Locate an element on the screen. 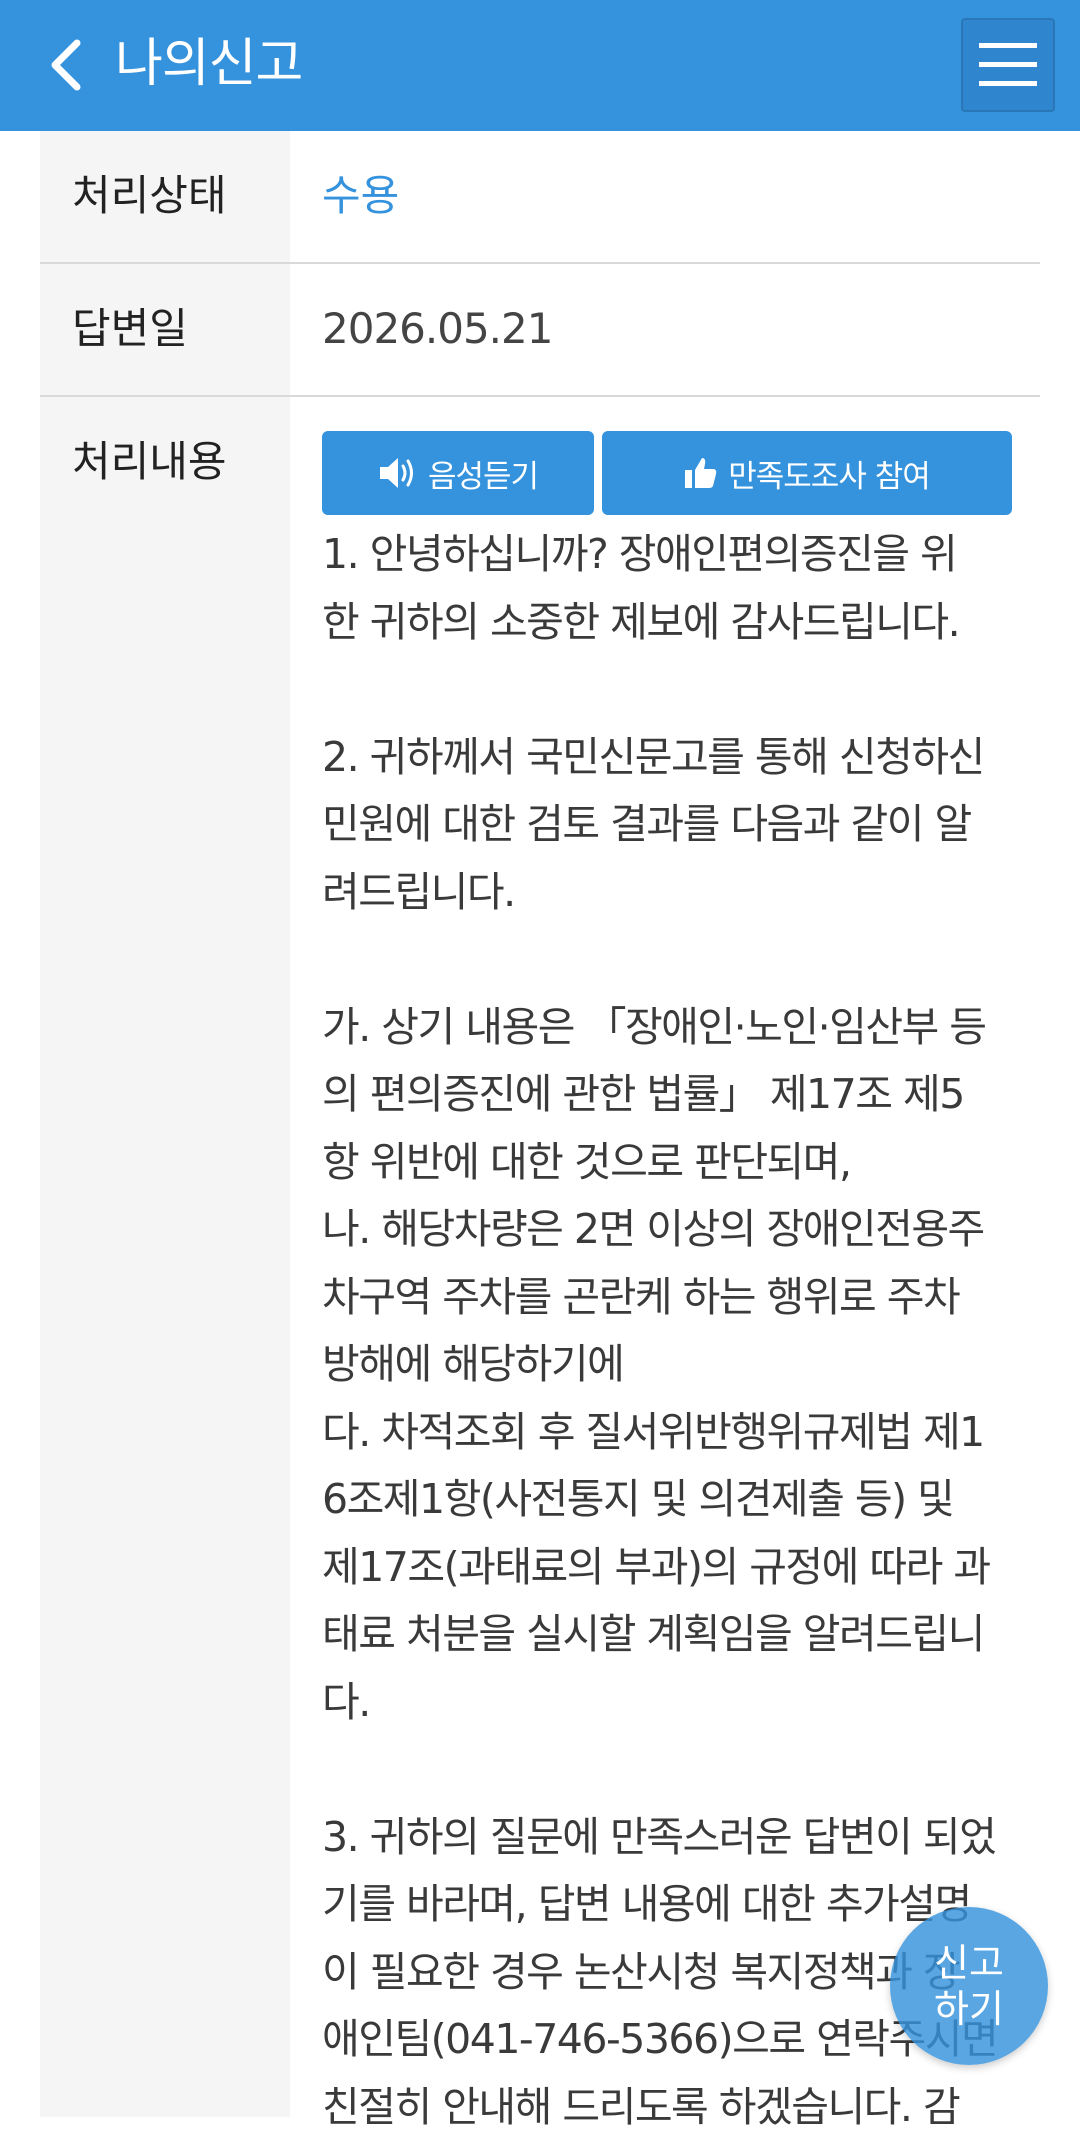 This screenshot has width=1080, height=2141. status-value: 수용 is located at coordinates (665, 196).